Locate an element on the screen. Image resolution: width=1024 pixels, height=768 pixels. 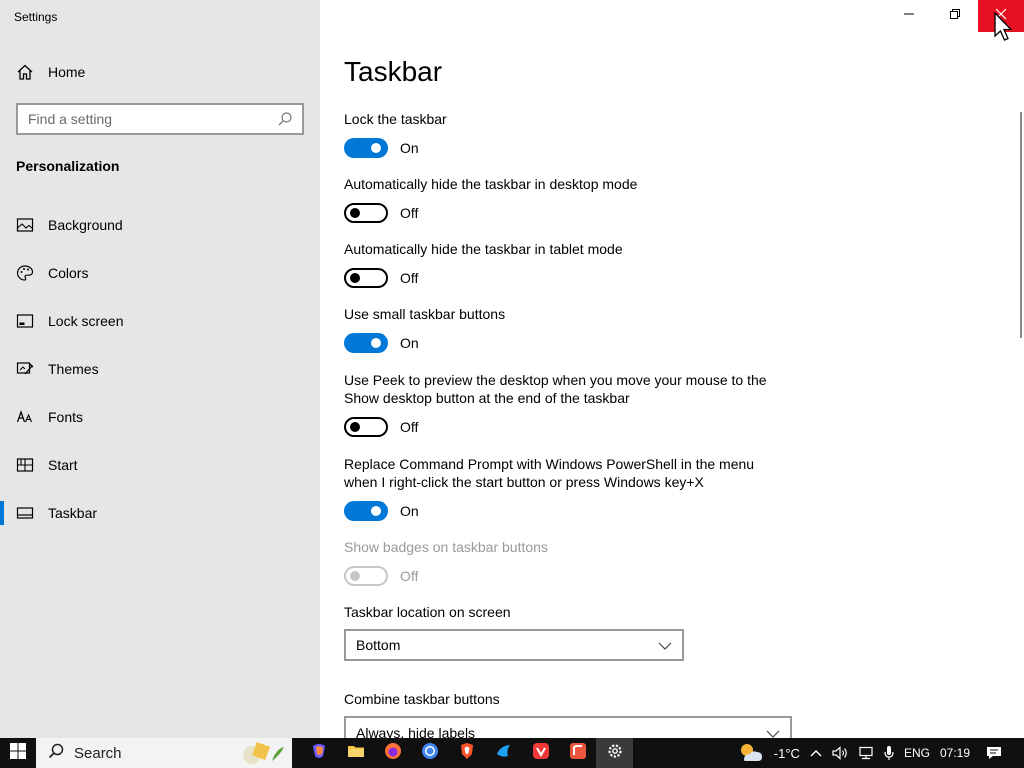
blue-app is located at coordinates (503, 753).